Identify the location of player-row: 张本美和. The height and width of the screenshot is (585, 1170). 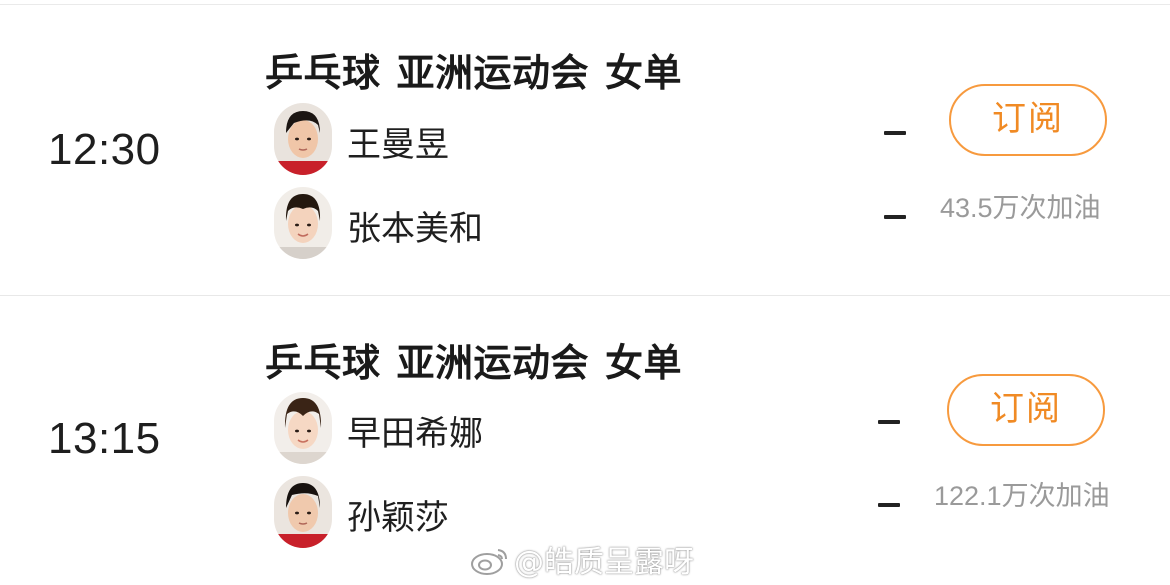
(590, 224).